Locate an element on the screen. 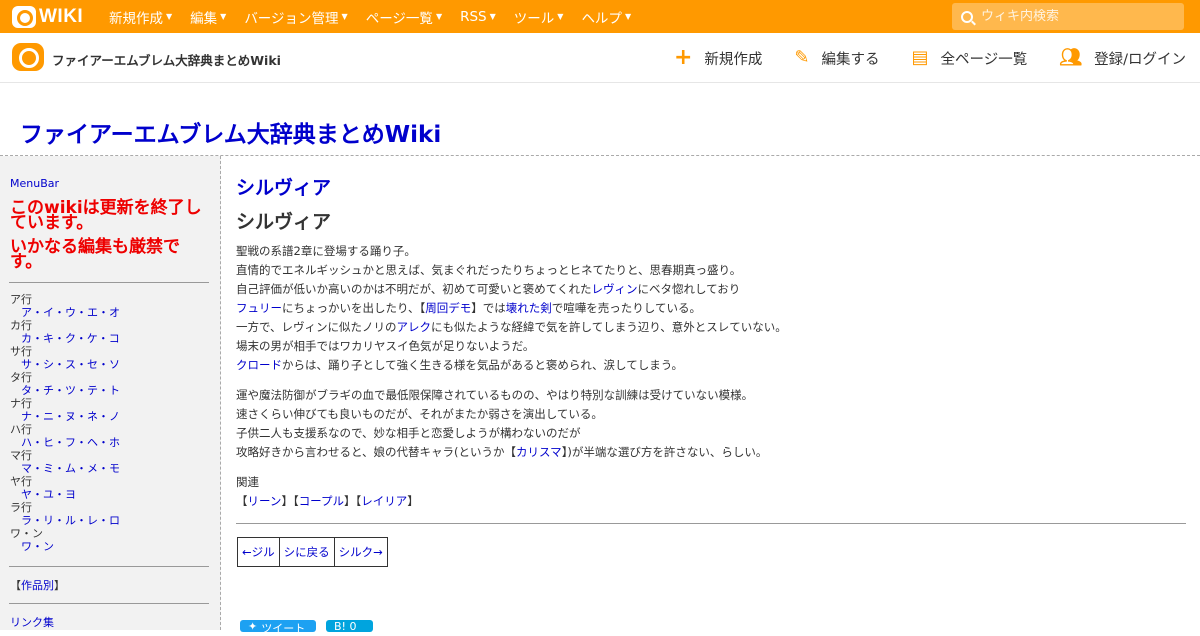  kana-link-wa: ワ・ン is located at coordinates (65, 546).